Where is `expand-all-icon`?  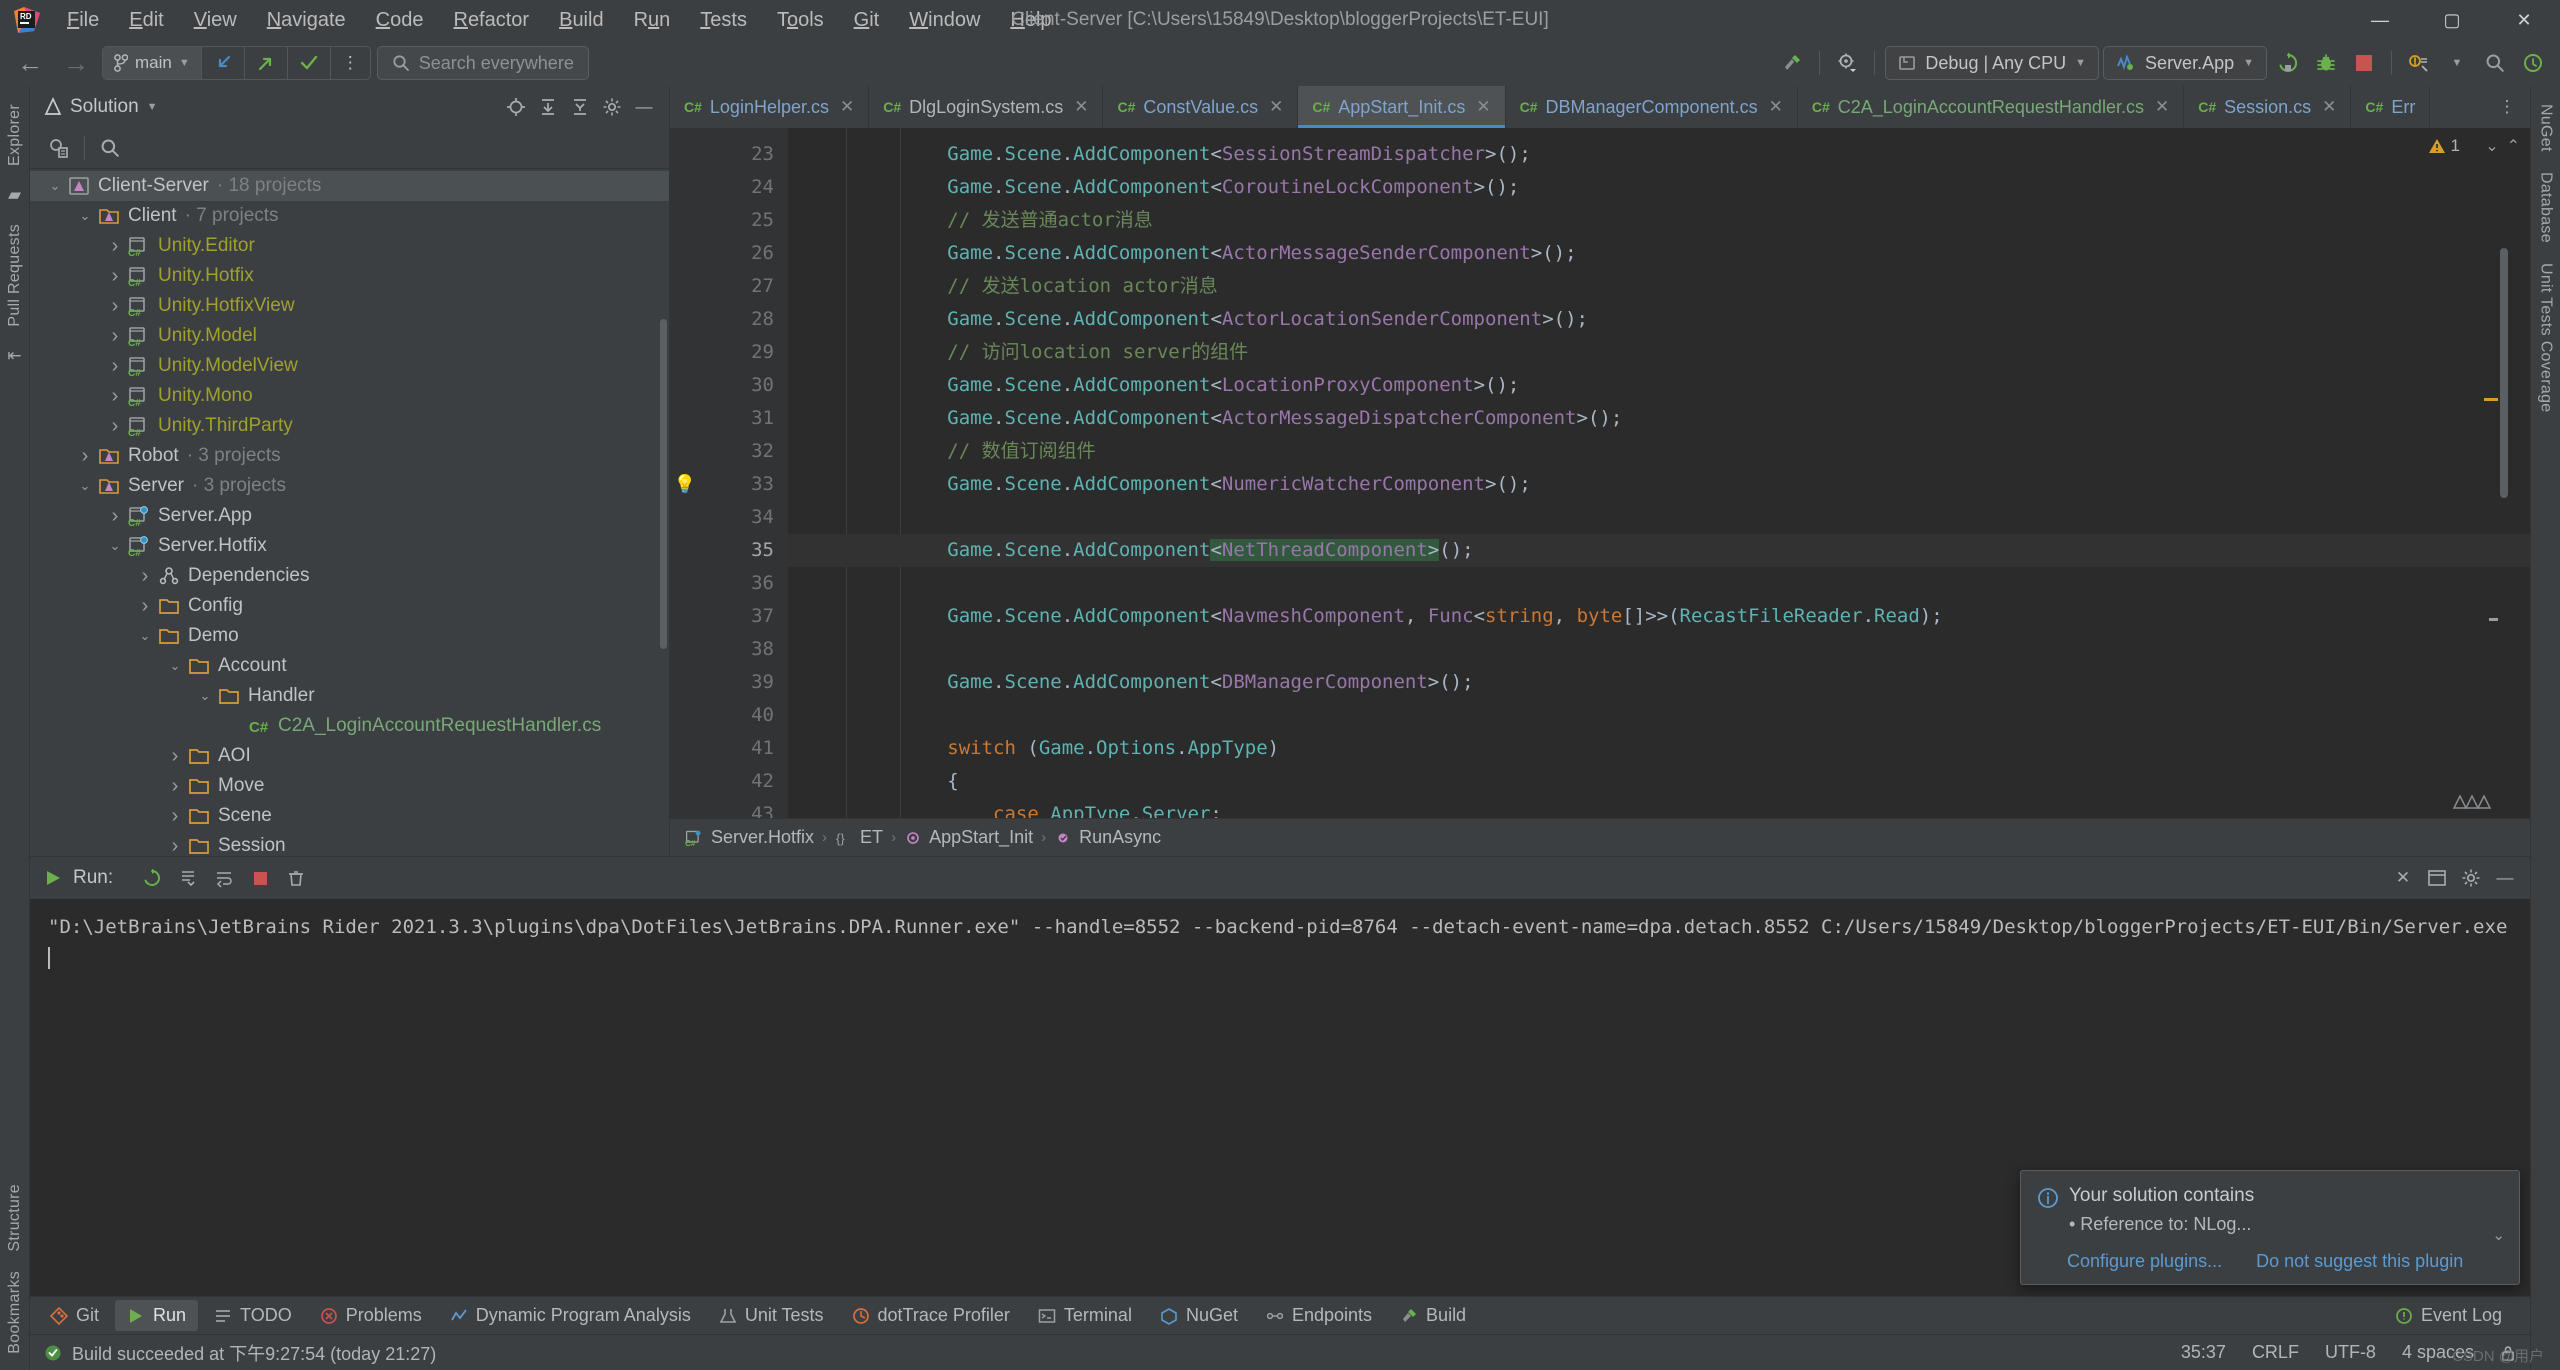
expand-all-icon is located at coordinates (548, 107).